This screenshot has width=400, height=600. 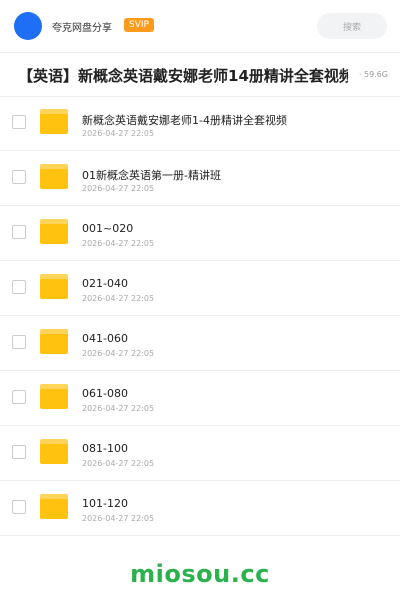 What do you see at coordinates (28, 26) in the screenshot?
I see `app-logo-icon` at bounding box center [28, 26].